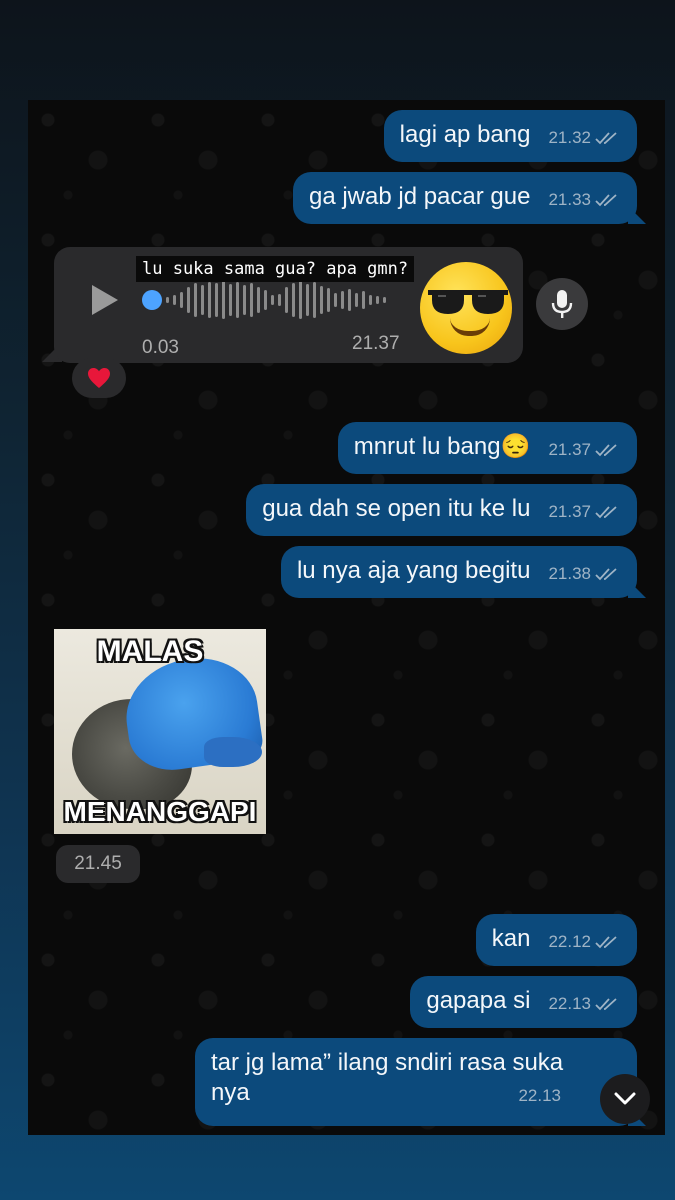 Image resolution: width=675 pixels, height=1200 pixels. What do you see at coordinates (396, 508) in the screenshot?
I see `message-text: gua dah se open itu ke lu` at bounding box center [396, 508].